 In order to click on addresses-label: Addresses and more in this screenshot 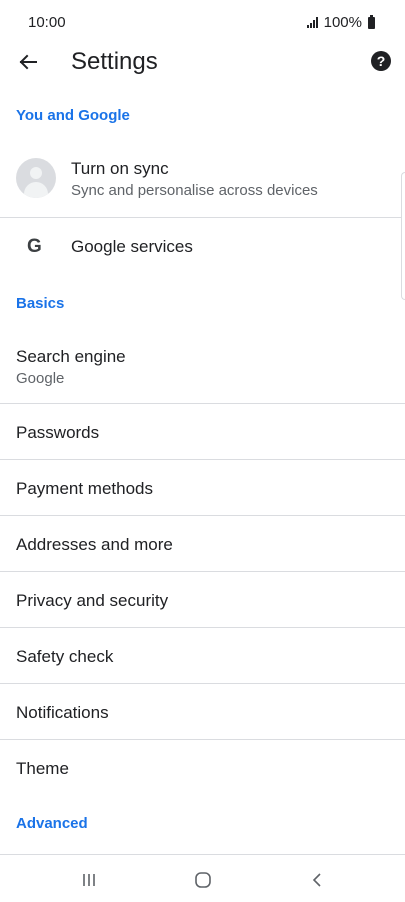, I will do `click(94, 544)`.